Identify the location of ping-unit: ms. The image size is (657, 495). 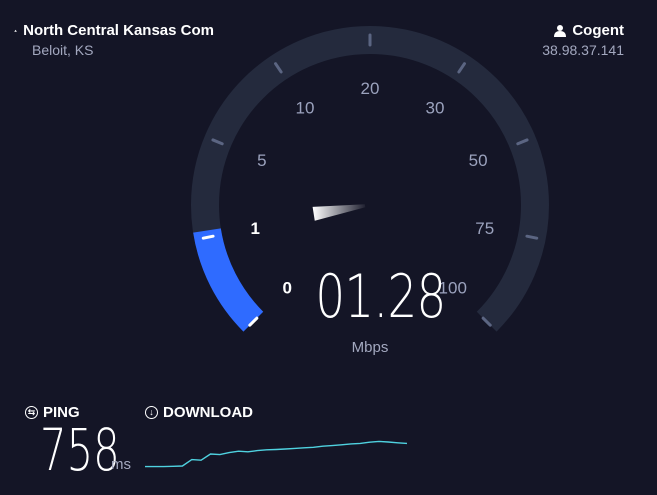
(121, 464).